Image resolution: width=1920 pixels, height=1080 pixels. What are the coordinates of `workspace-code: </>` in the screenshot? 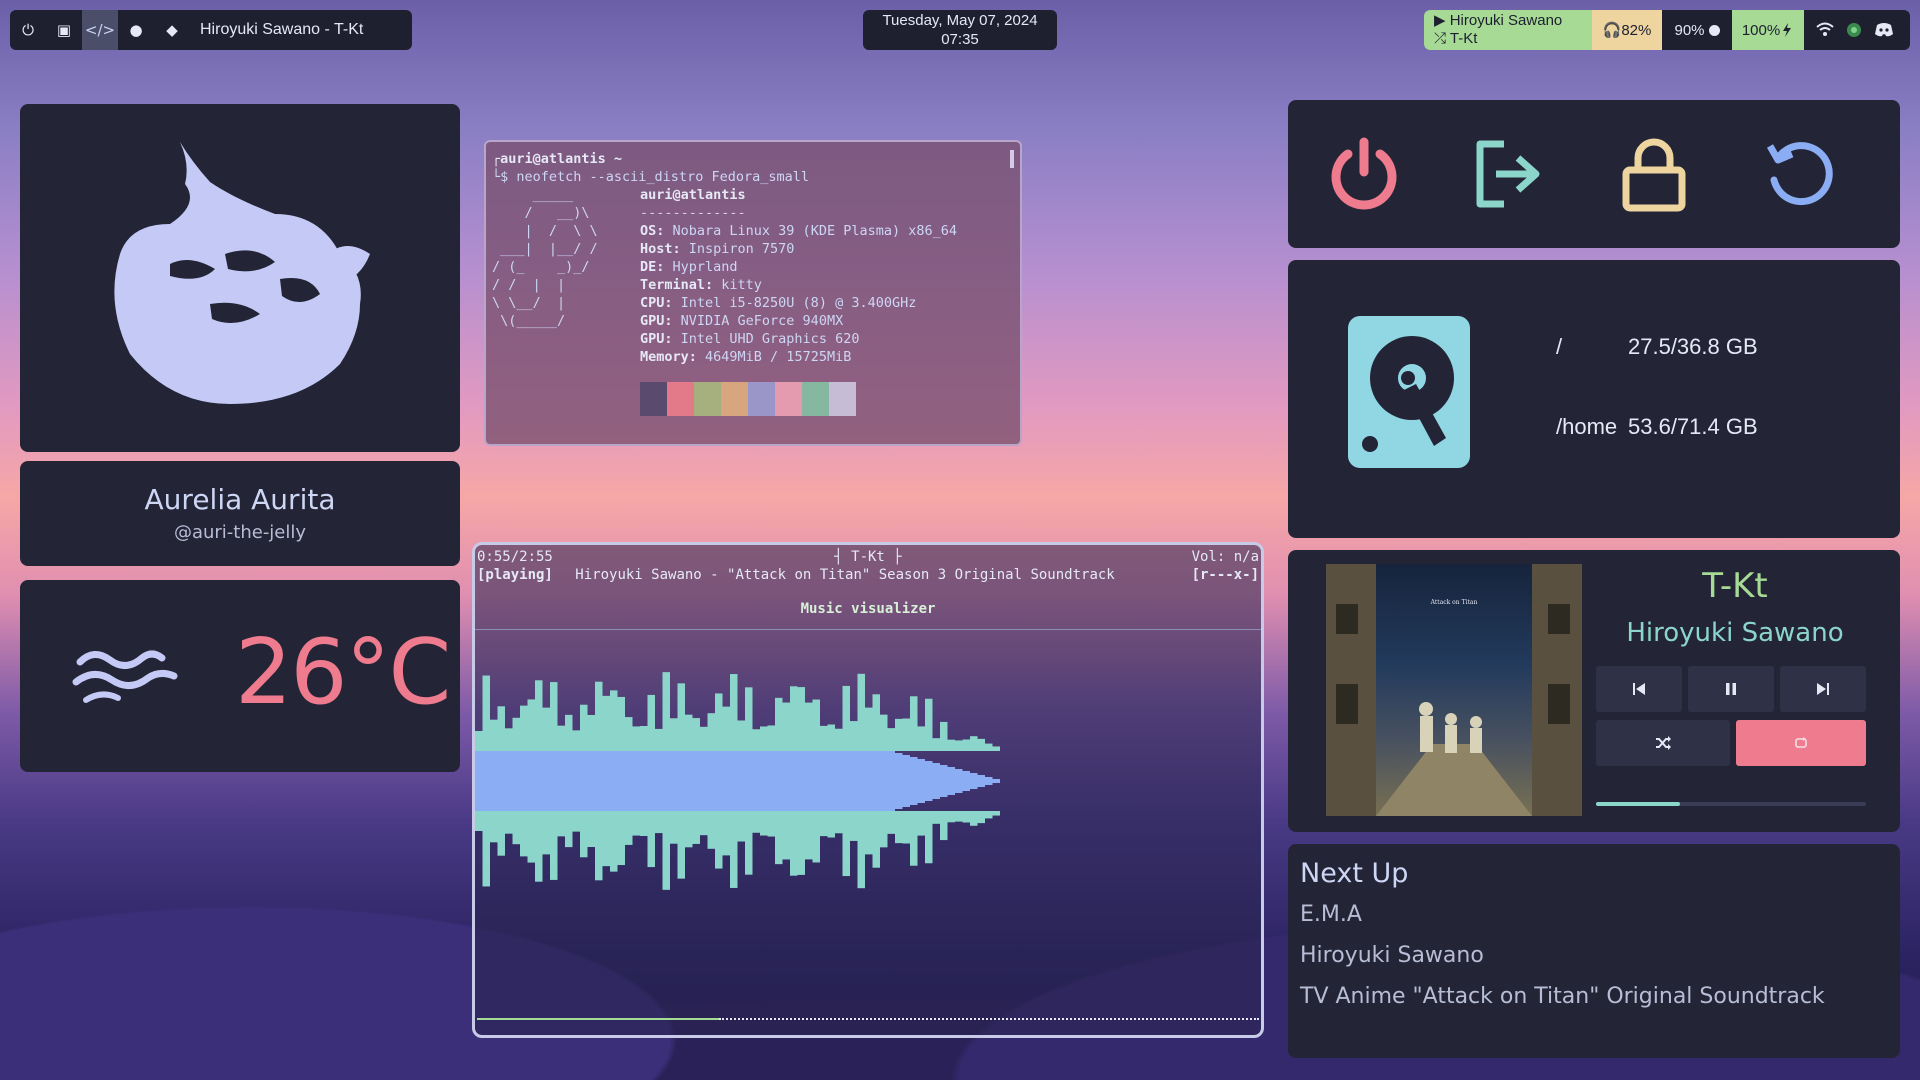 It's located at (100, 30).